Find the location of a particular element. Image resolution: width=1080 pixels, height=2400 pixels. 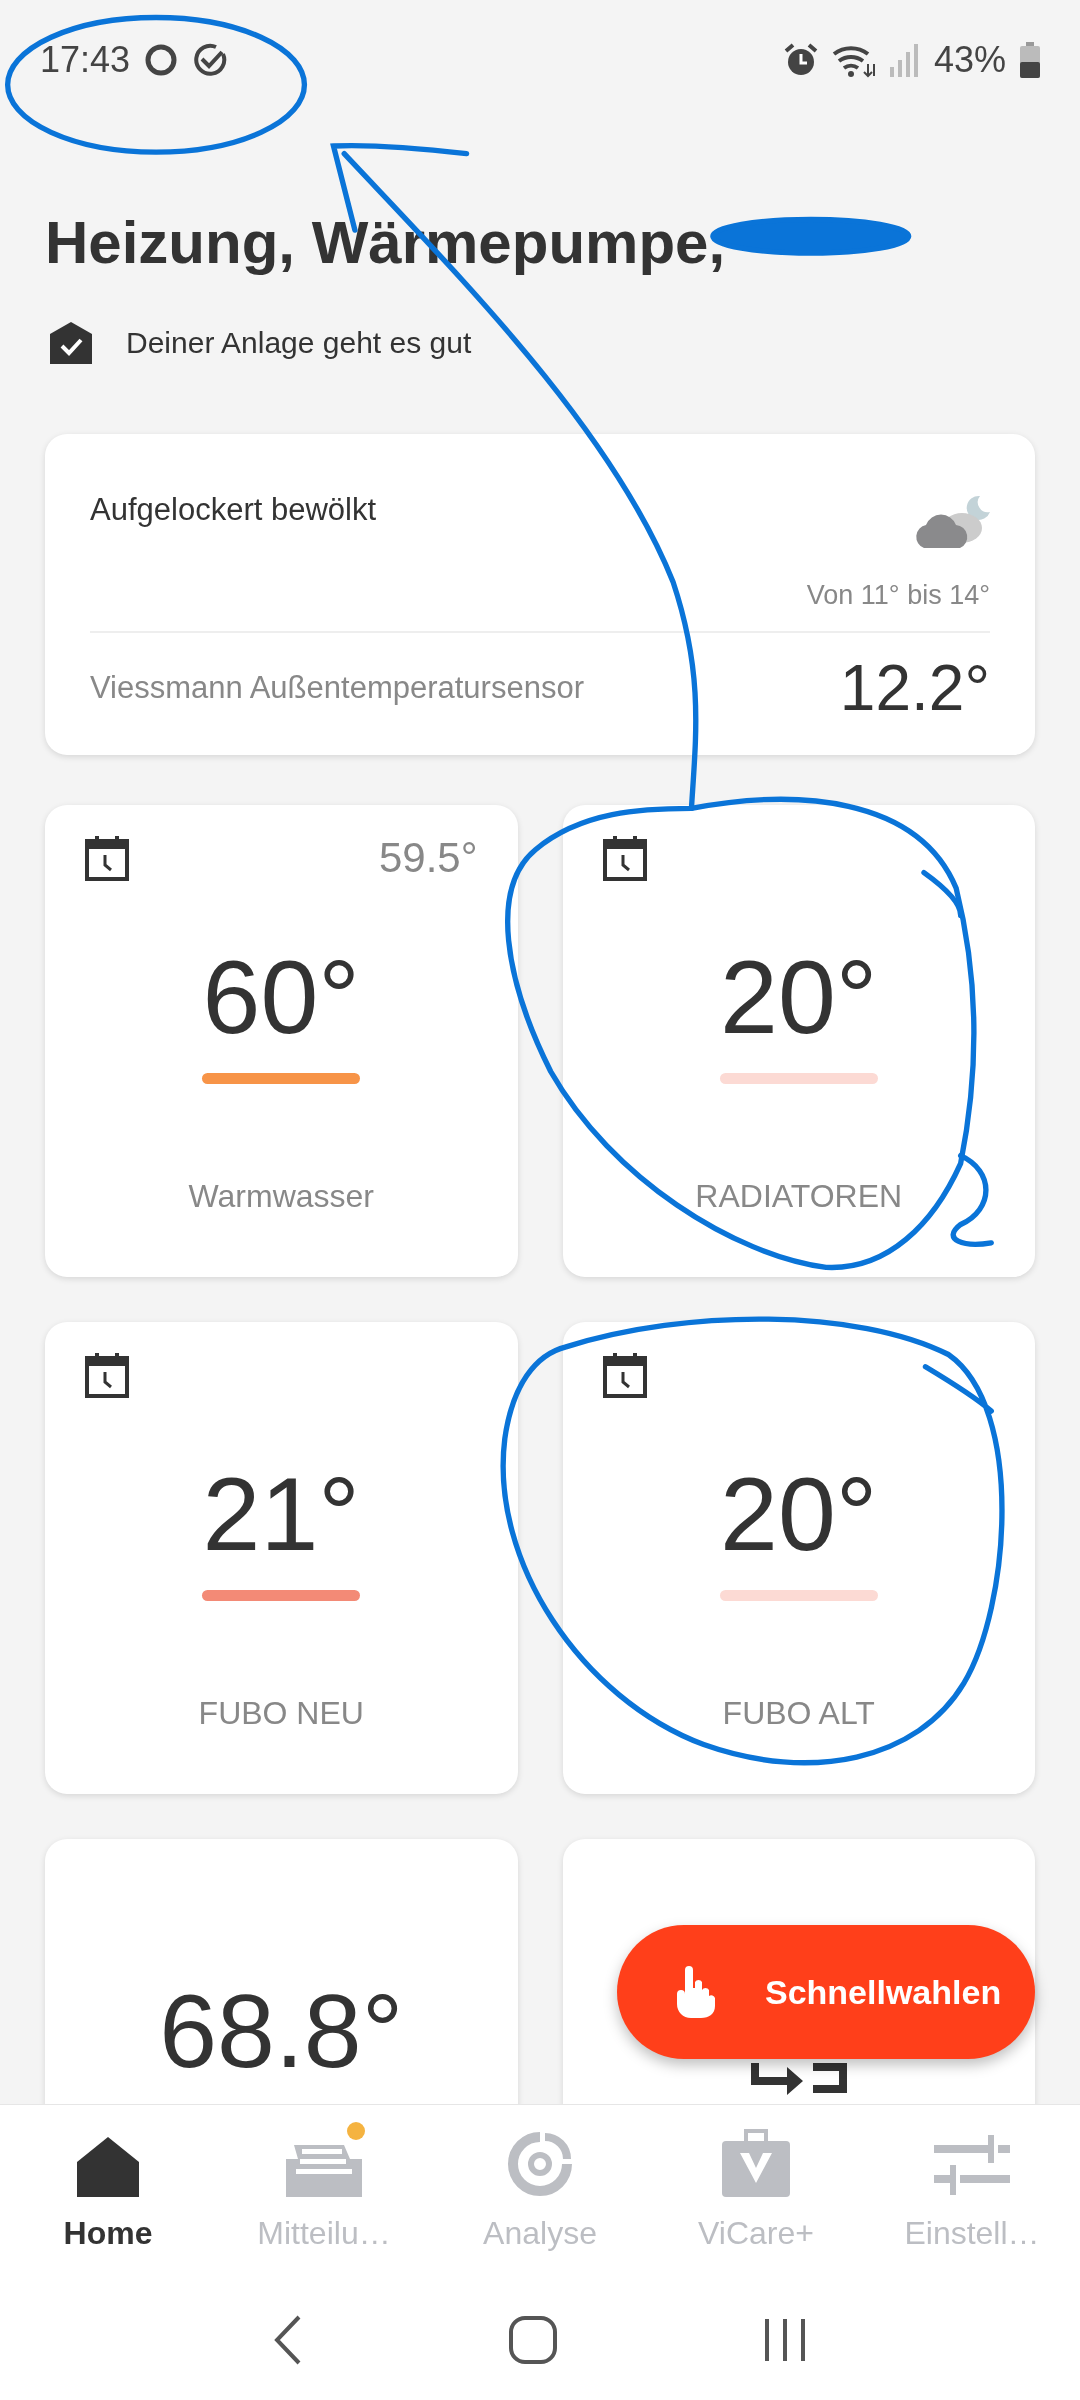

circuit-label: Warmwasser is located at coordinates (281, 1196).